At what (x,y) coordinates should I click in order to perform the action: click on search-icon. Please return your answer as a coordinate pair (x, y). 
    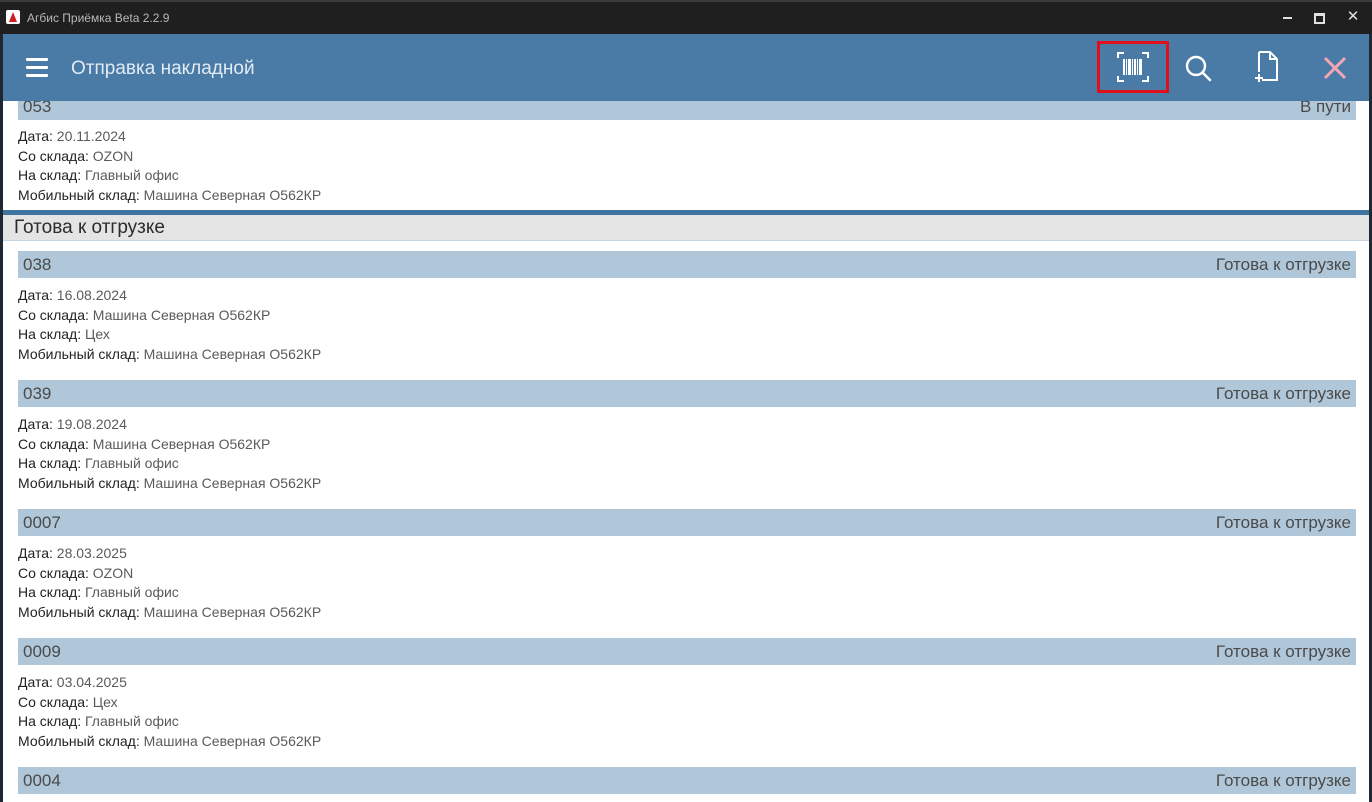
    Looking at the image, I should click on (1198, 68).